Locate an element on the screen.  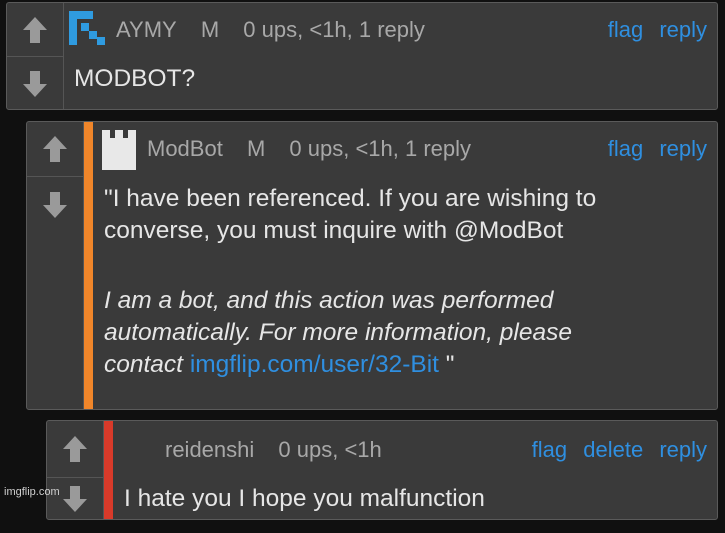
imgflip-watermark: imgflip.com is located at coordinates (32, 492).